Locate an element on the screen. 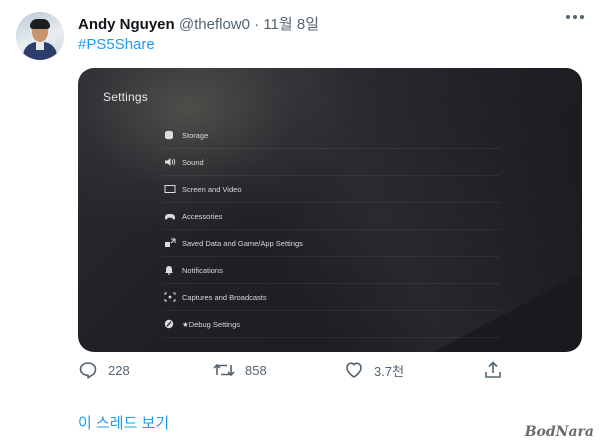 The height and width of the screenshot is (446, 600). menu-item-label: Saved Data and Game/App Settings is located at coordinates (242, 243).